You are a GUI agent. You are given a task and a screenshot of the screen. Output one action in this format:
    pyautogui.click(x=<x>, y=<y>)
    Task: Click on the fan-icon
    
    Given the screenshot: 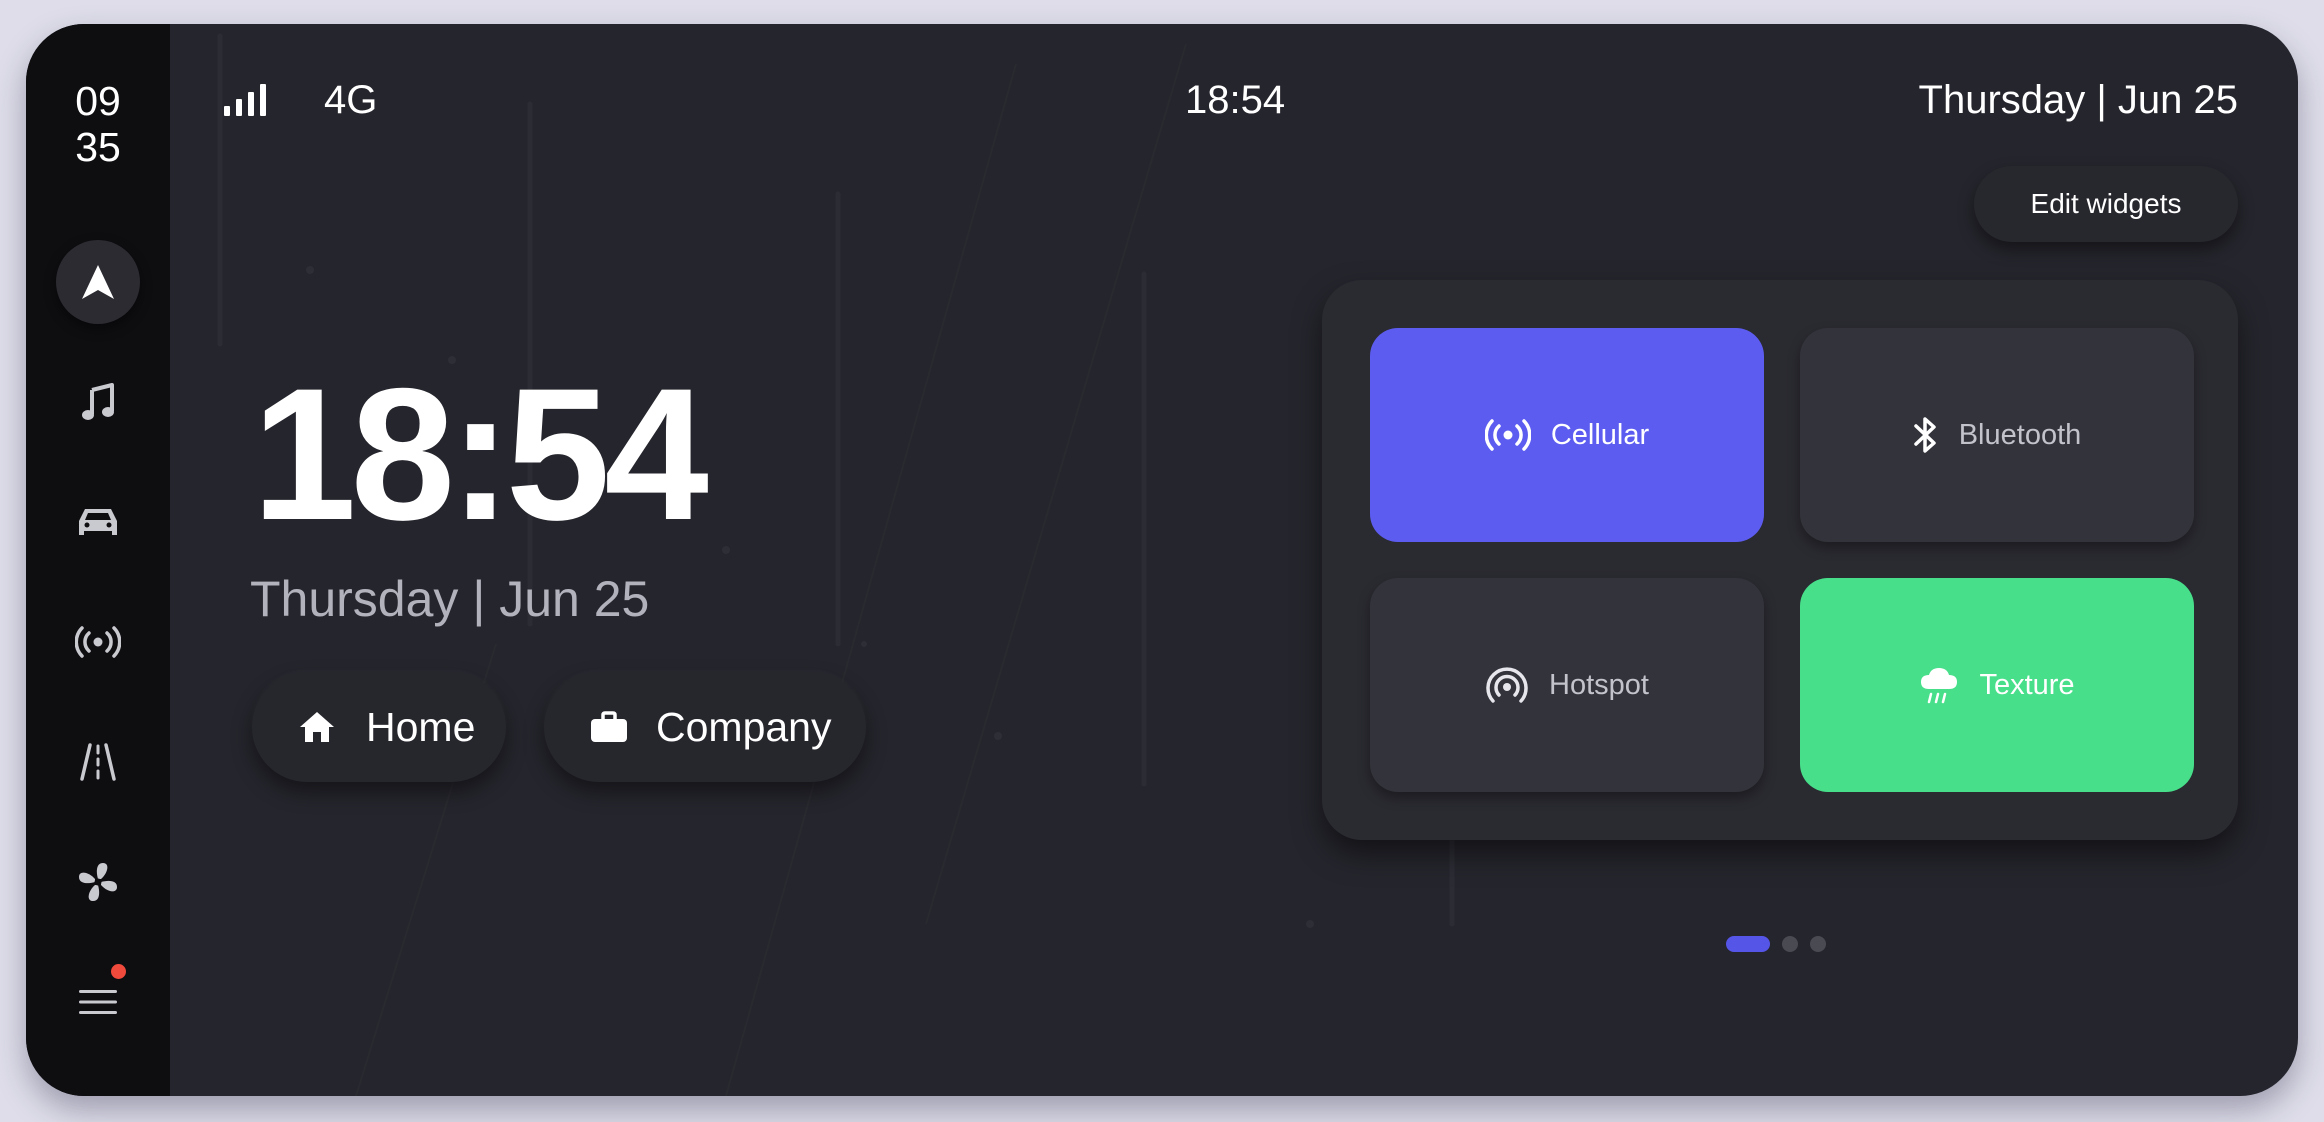 What is the action you would take?
    pyautogui.click(x=98, y=882)
    